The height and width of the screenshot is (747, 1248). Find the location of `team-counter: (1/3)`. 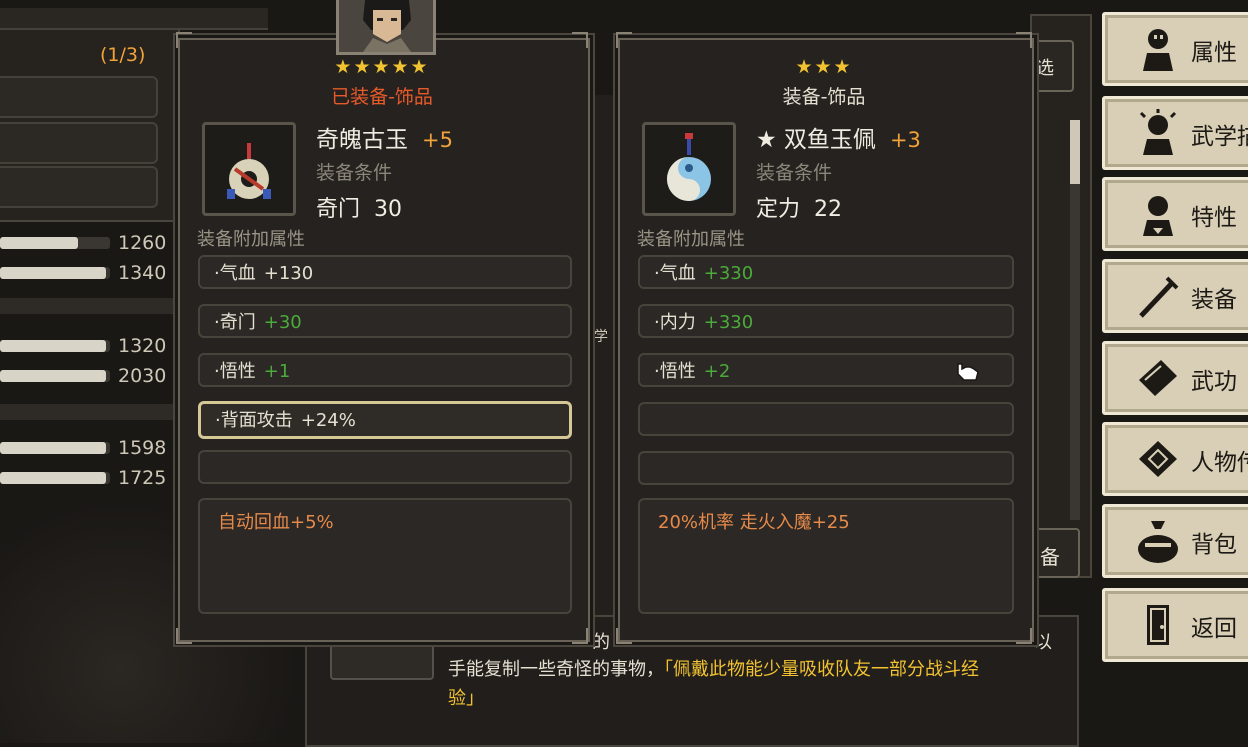

team-counter: (1/3) is located at coordinates (123, 55).